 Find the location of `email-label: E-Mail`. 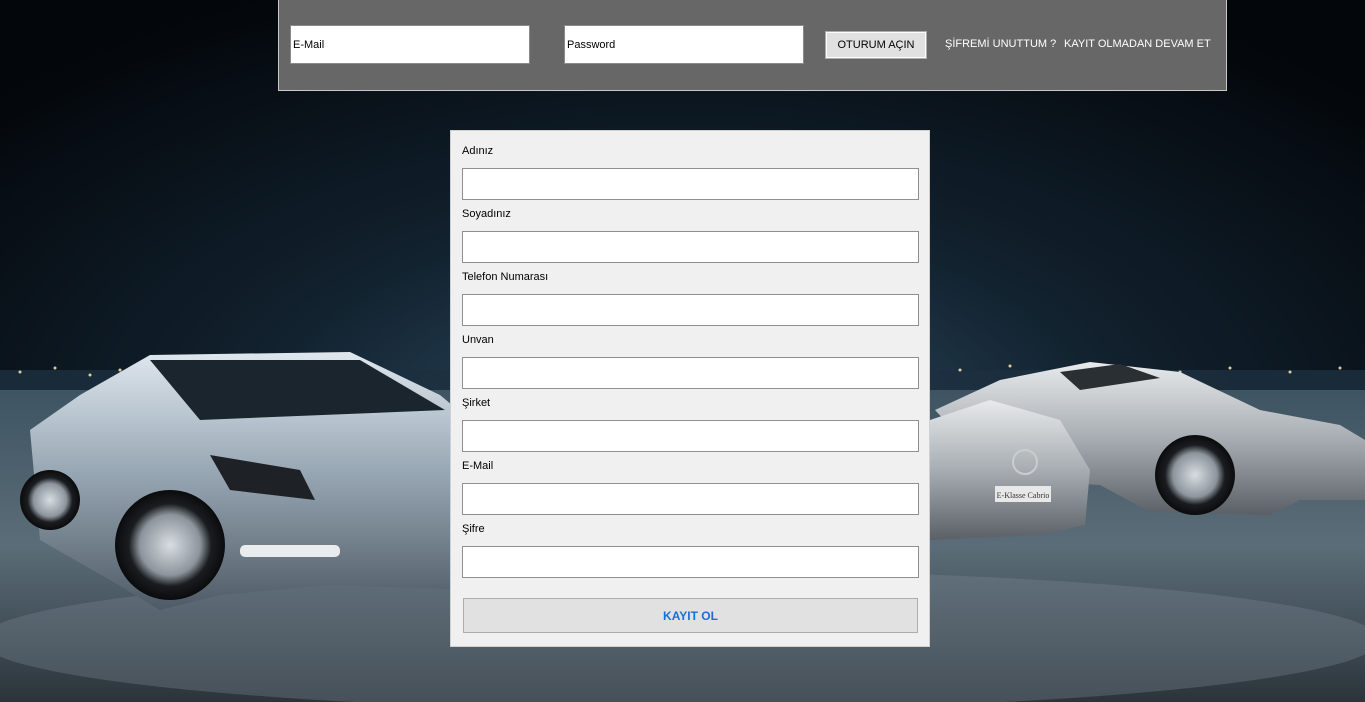

email-label: E-Mail is located at coordinates (478, 466).